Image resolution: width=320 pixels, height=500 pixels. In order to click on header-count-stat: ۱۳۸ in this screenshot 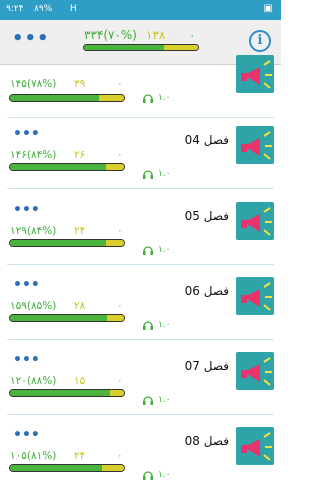, I will do `click(156, 35)`.